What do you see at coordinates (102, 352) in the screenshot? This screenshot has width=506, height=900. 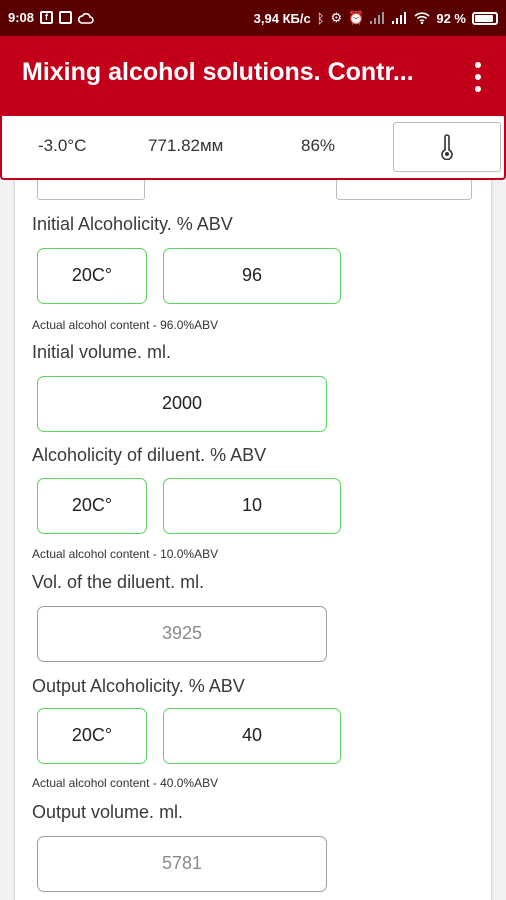 I see `initial-volume-label: Initial volume. ml.` at bounding box center [102, 352].